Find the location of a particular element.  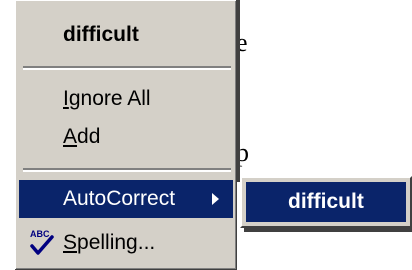

autocorrect-item: AutoCorrect is located at coordinates (126, 199).